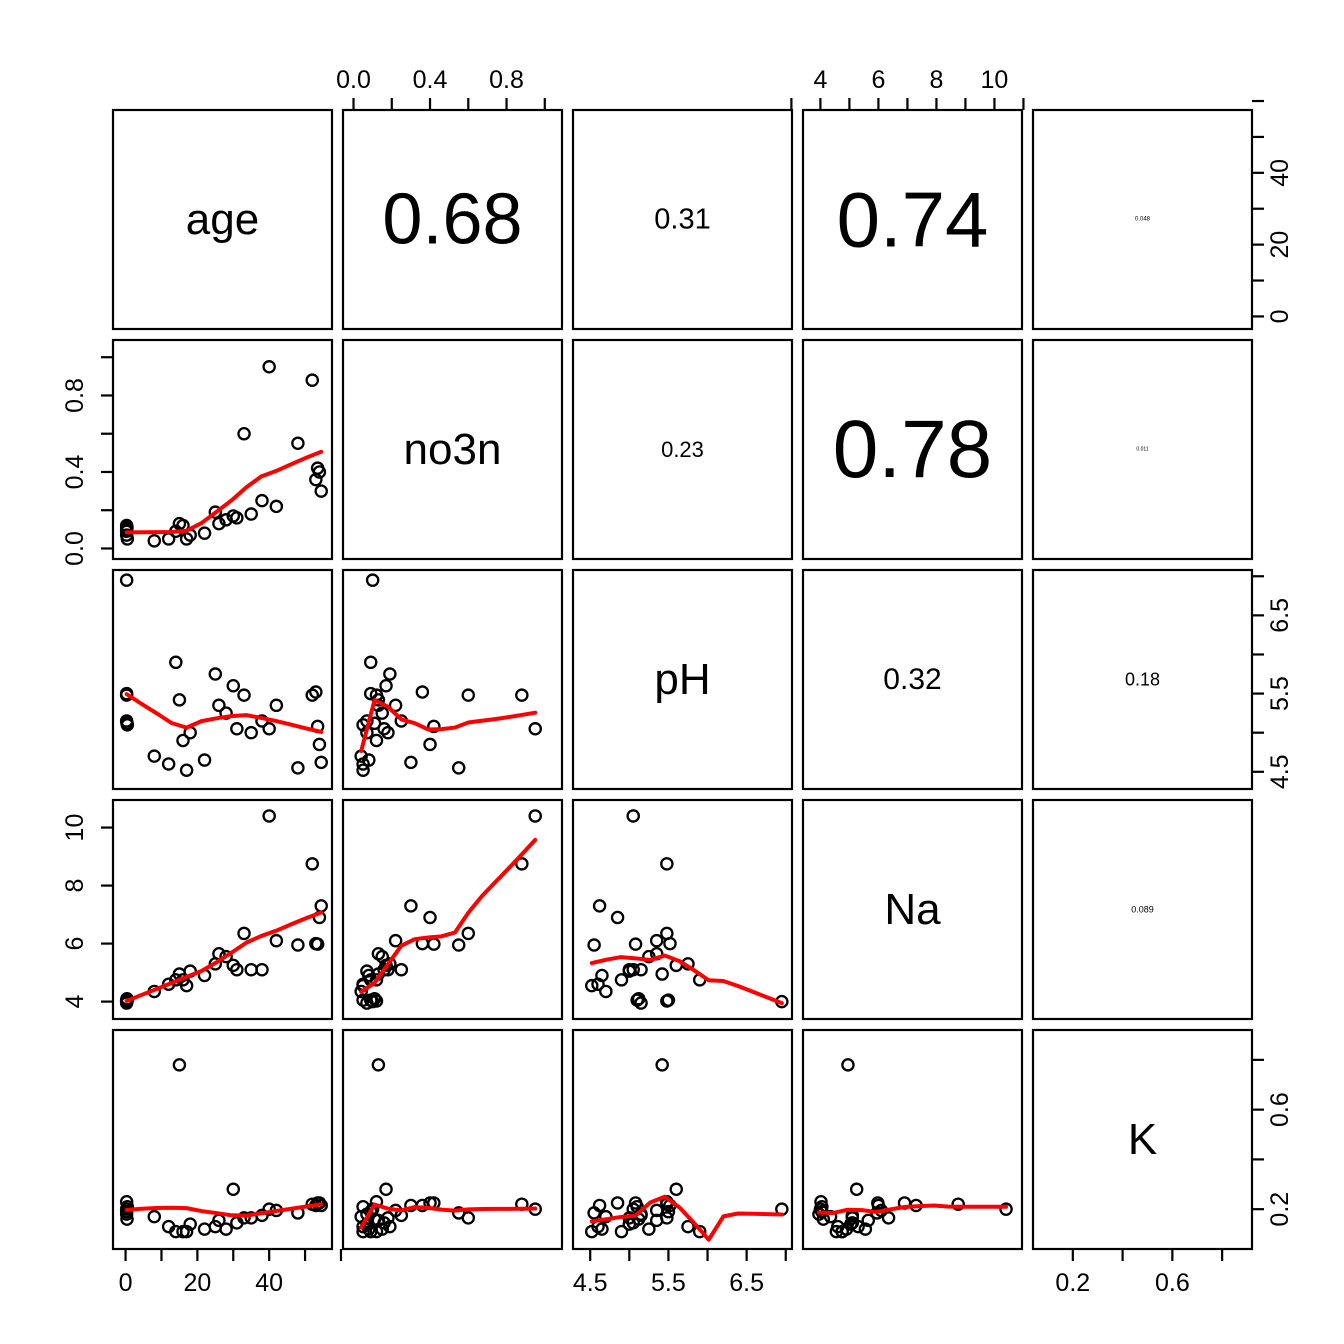 The width and height of the screenshot is (1344, 1344). I want to click on panel-age-age: age, so click(222, 219).